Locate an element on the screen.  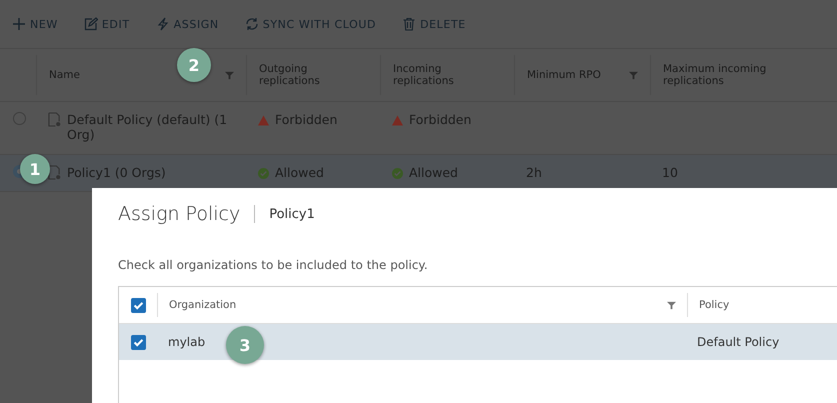
column-header: Policy is located at coordinates (762, 305).